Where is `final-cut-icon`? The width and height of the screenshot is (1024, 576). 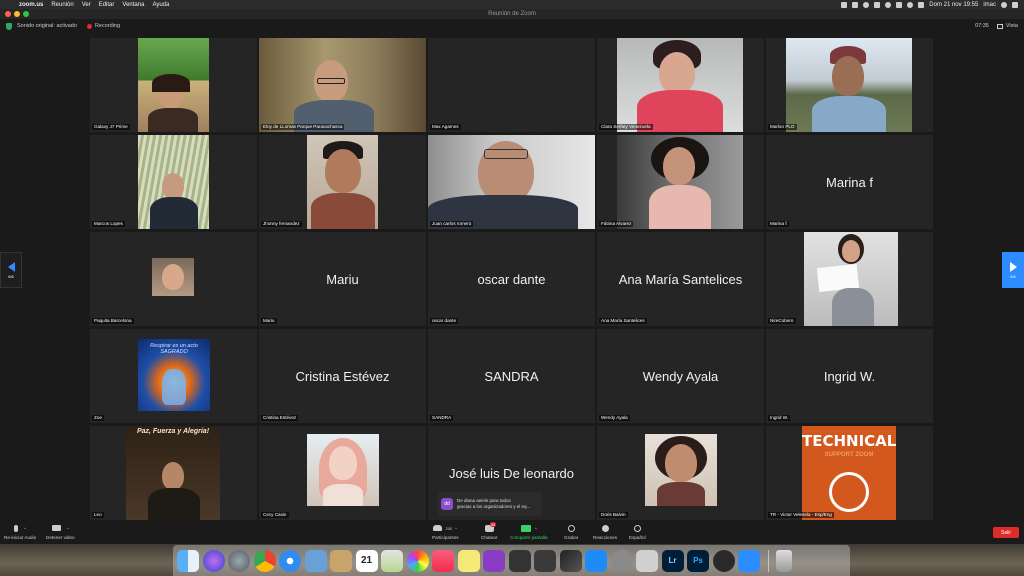 final-cut-icon is located at coordinates (570, 560).